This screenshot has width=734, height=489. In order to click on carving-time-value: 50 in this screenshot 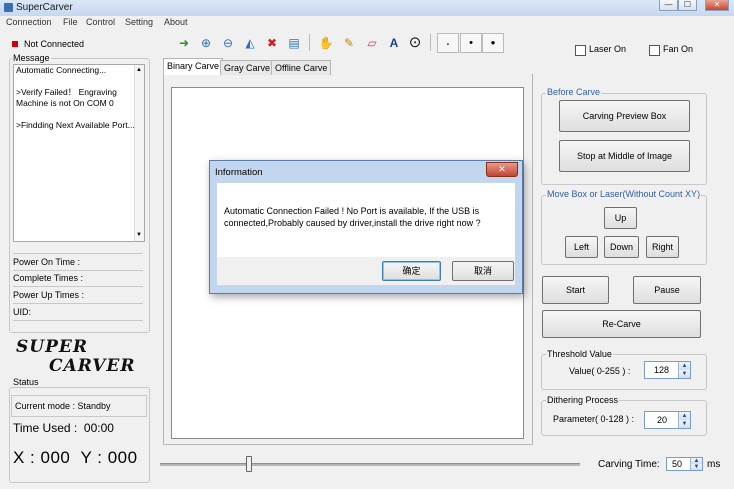, I will do `click(677, 464)`.